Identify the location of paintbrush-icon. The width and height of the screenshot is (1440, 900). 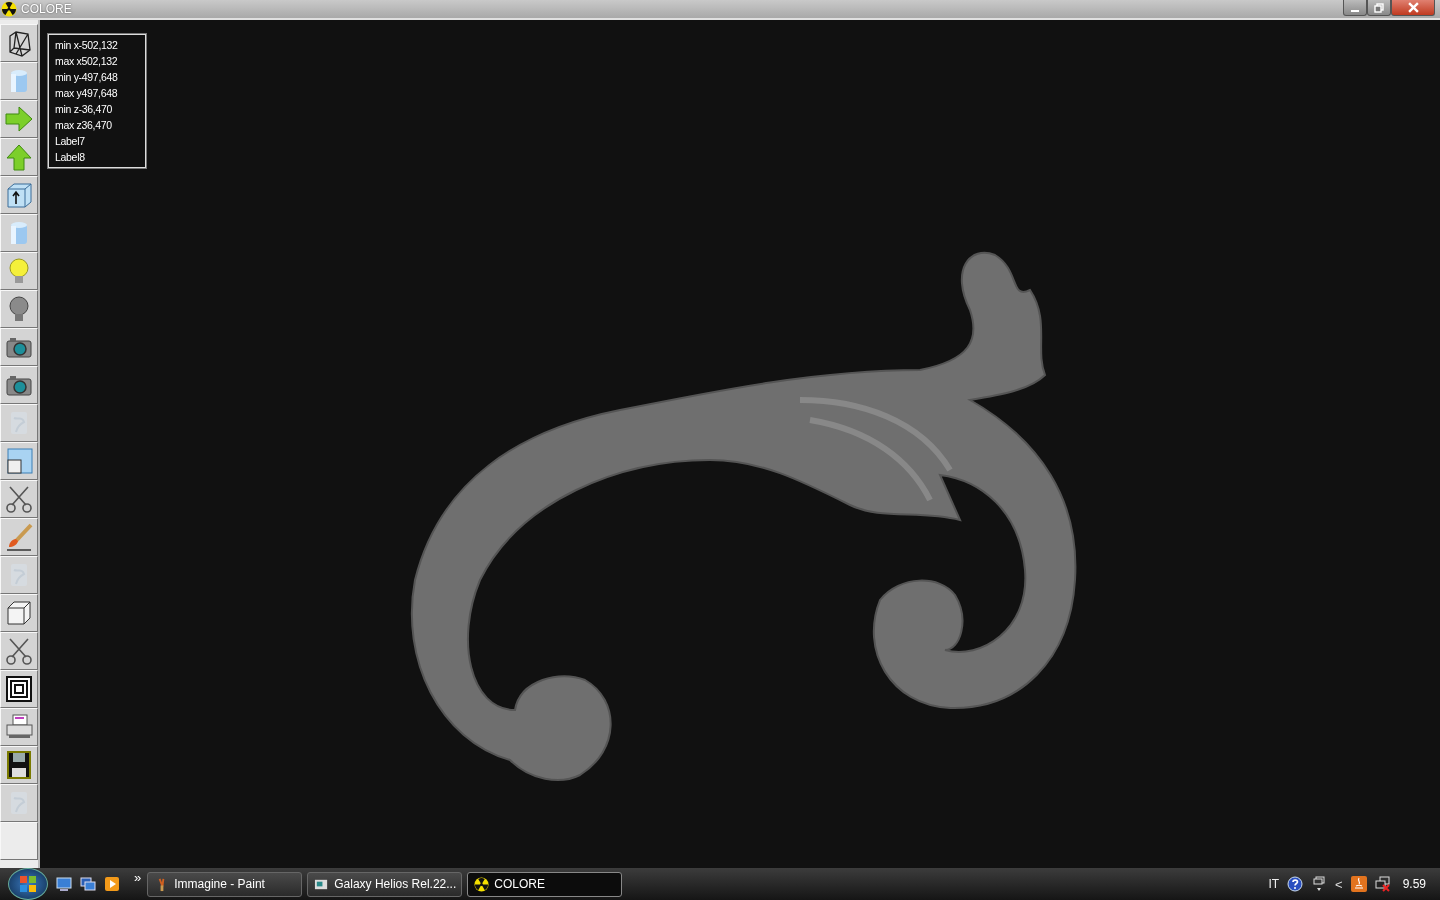
(19, 537).